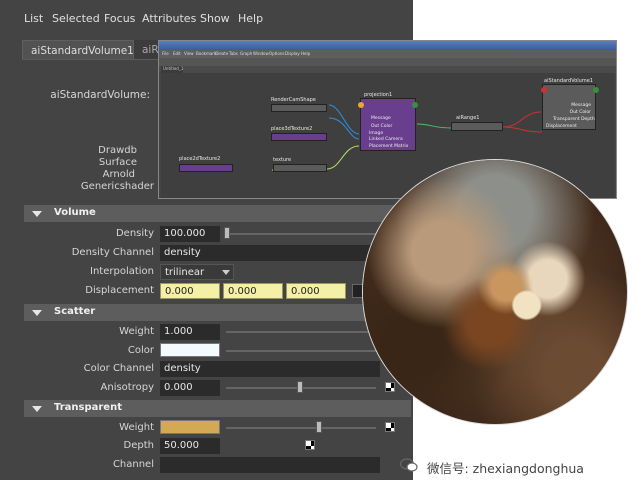  What do you see at coordinates (300, 387) in the screenshot?
I see `anisotropy-slider-thumb` at bounding box center [300, 387].